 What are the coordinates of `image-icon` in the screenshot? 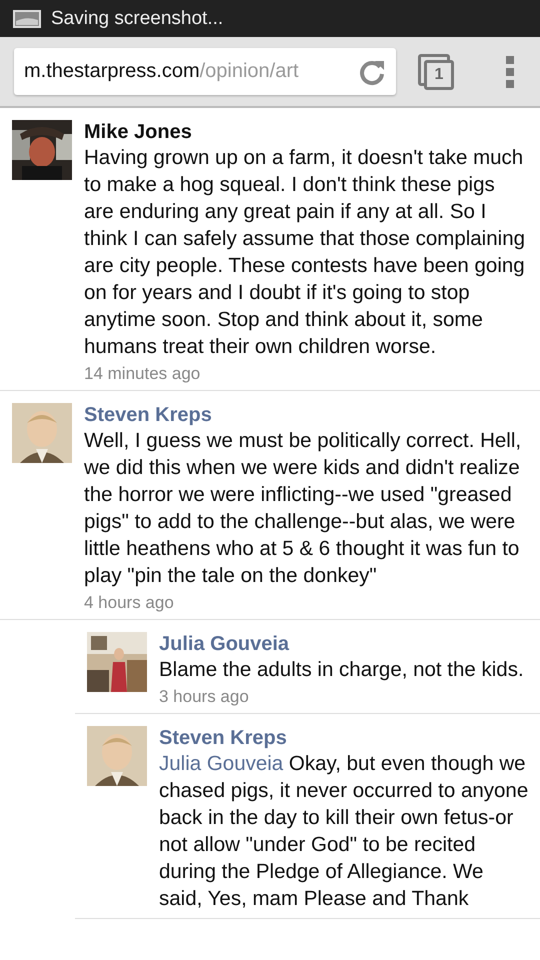 It's located at (27, 19).